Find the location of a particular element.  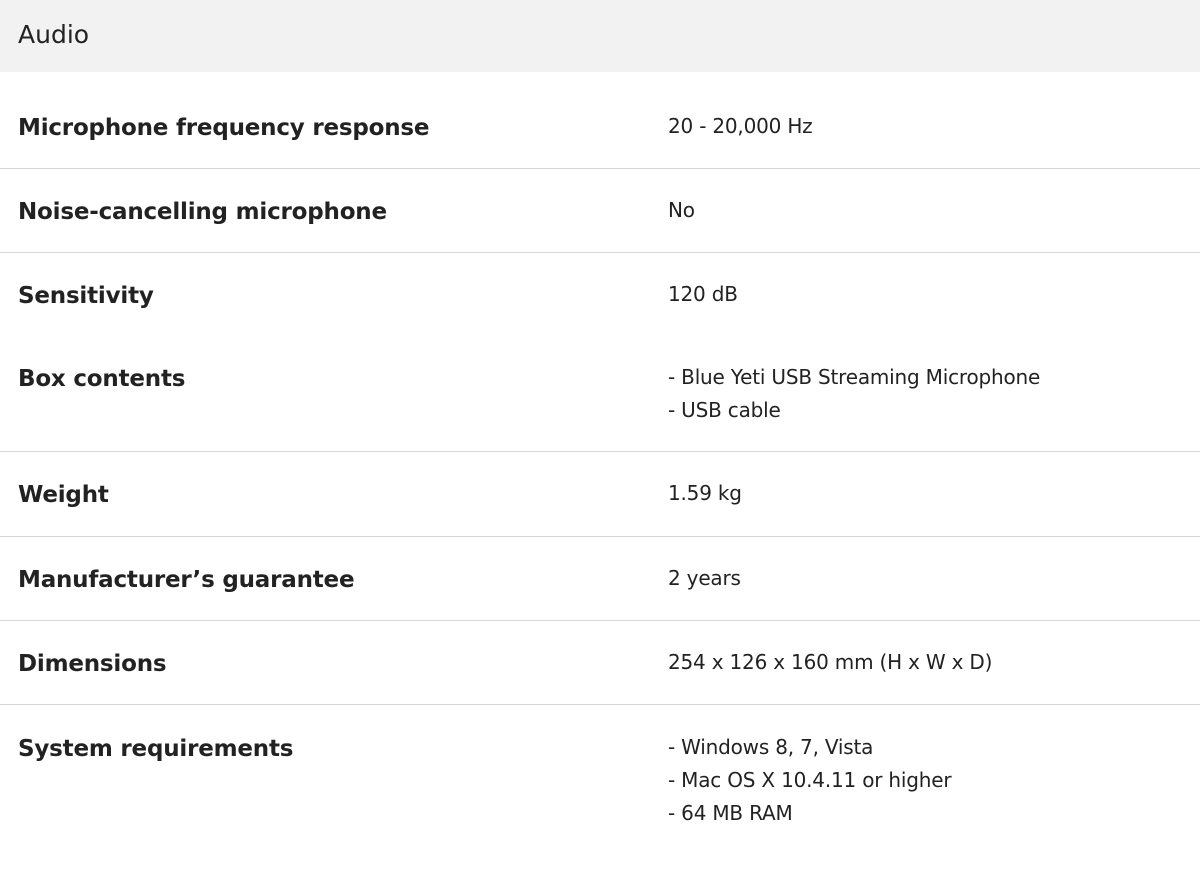

section-header: Audio is located at coordinates (600, 36).